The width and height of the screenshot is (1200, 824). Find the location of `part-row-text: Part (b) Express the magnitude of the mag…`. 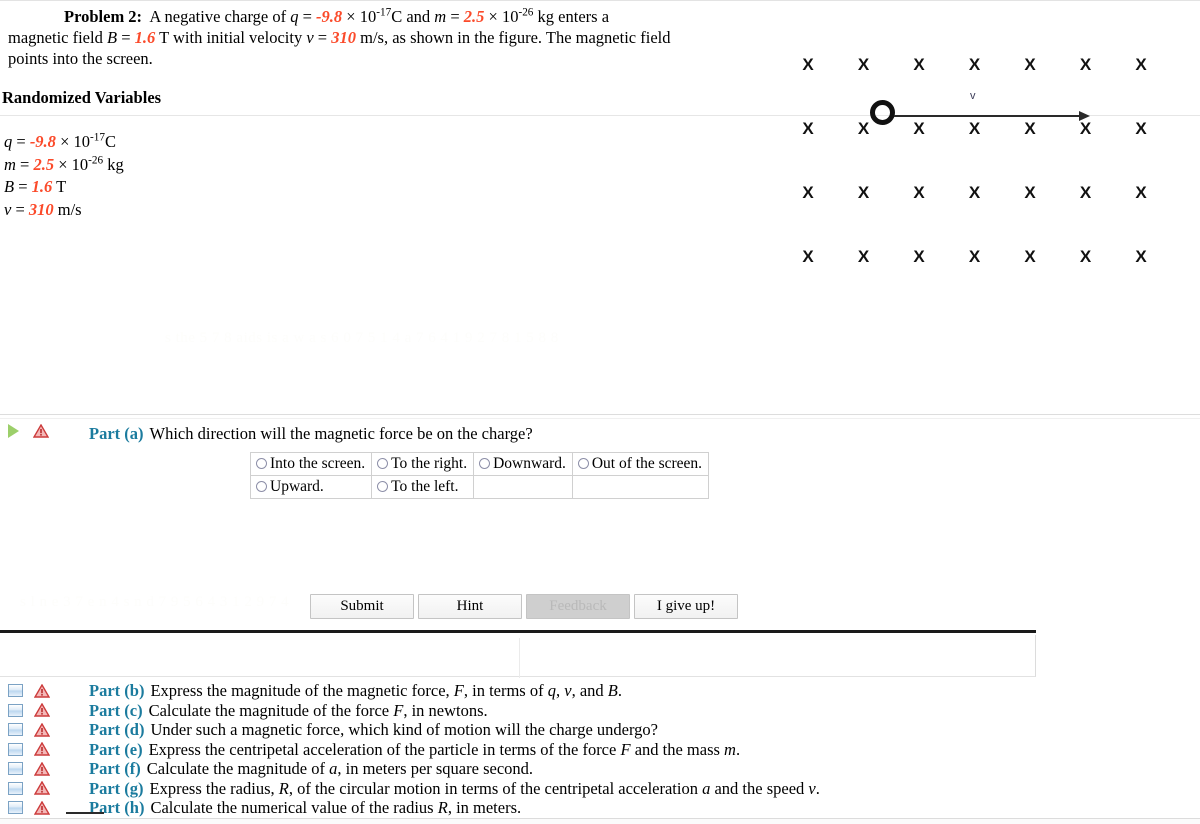

part-row-text: Part (b) Express the magnitude of the mag… is located at coordinates (355, 691).